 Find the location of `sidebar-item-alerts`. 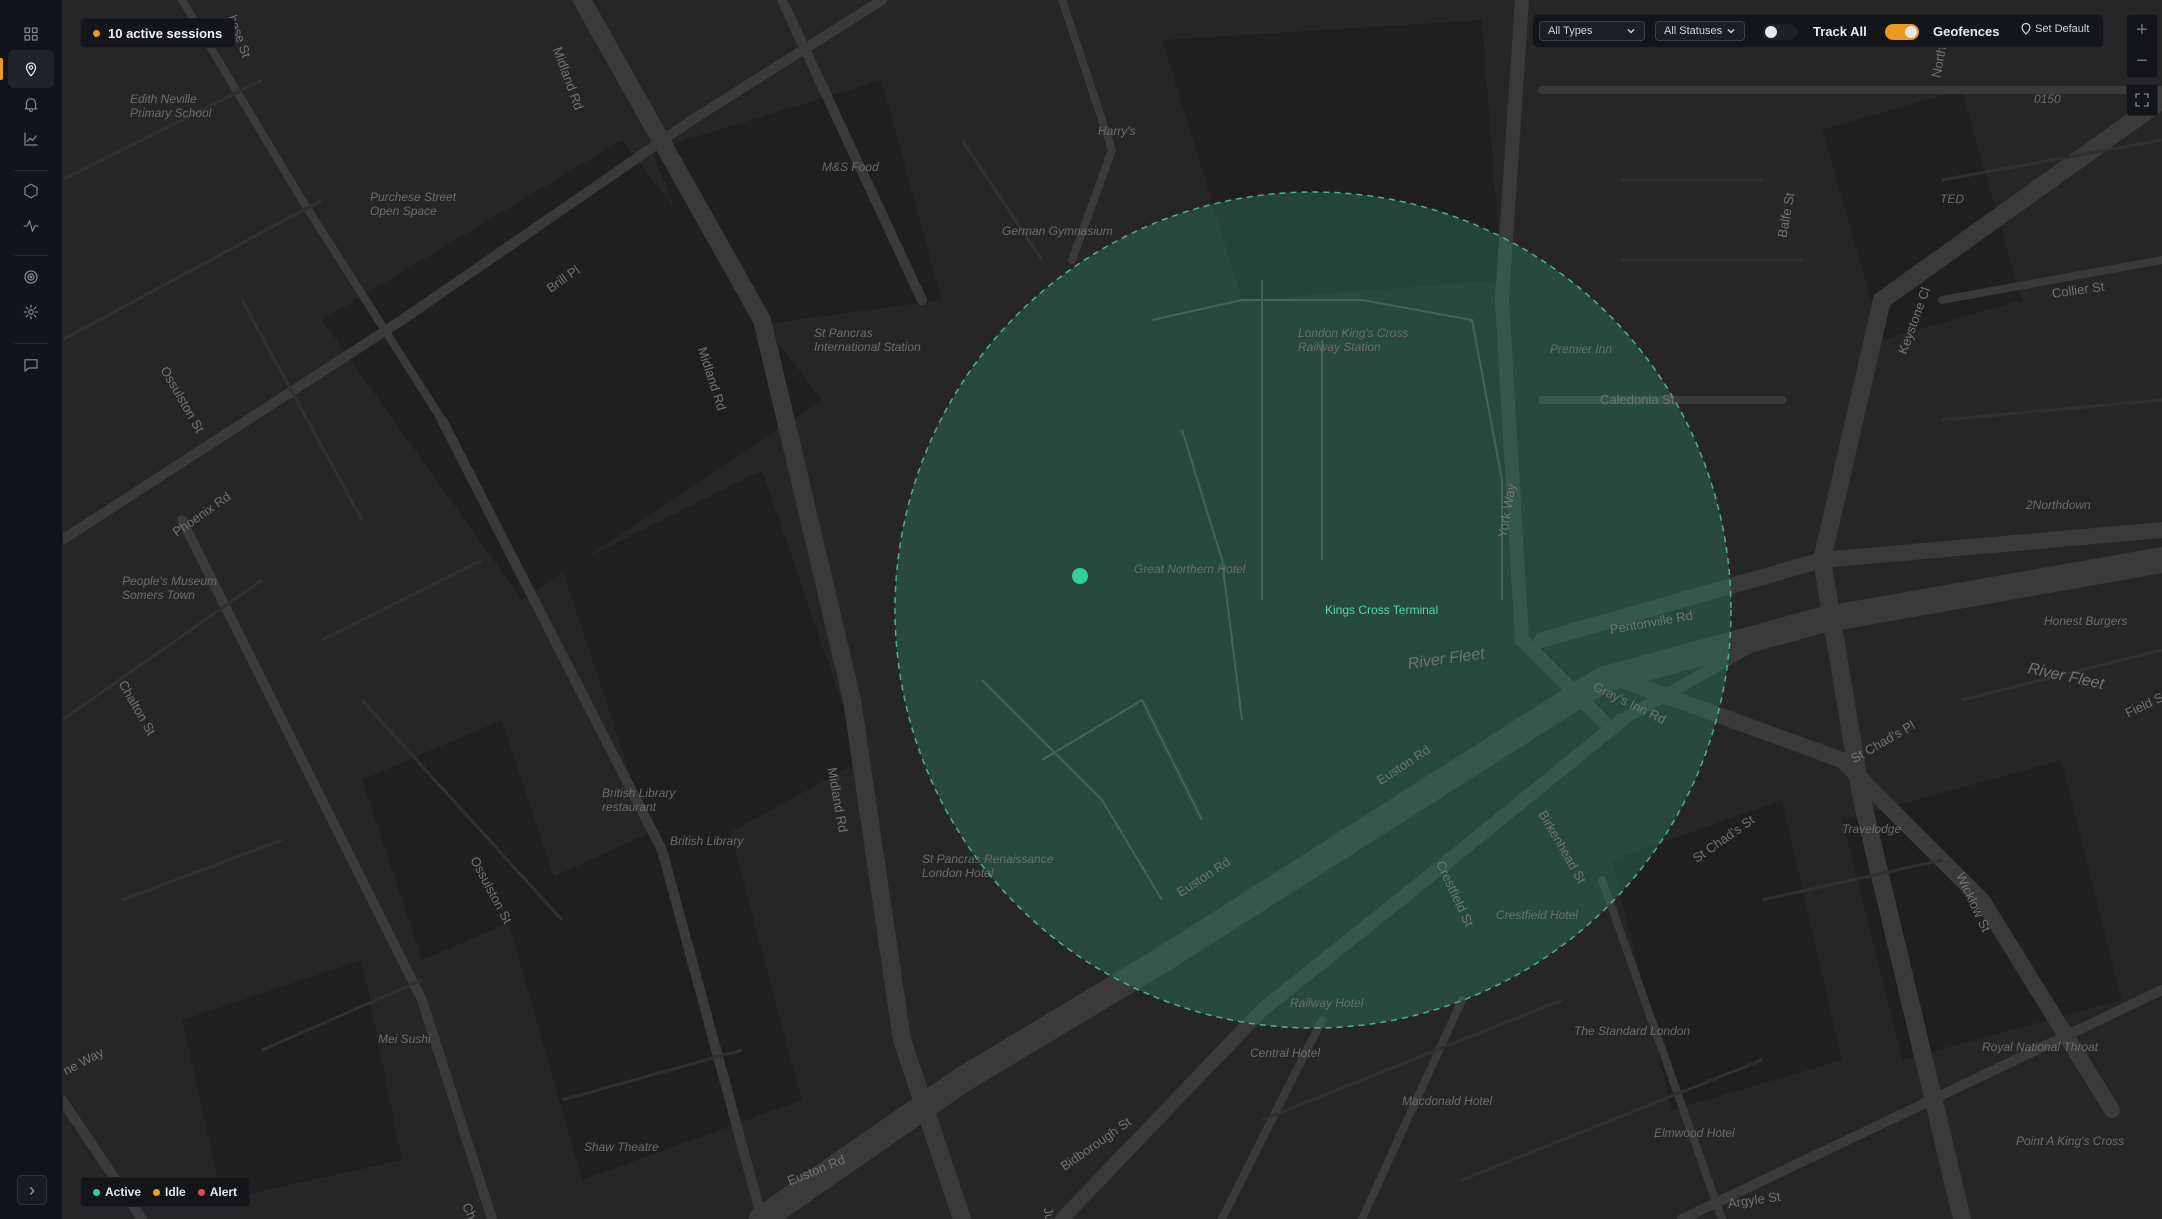

sidebar-item-alerts is located at coordinates (31, 104).